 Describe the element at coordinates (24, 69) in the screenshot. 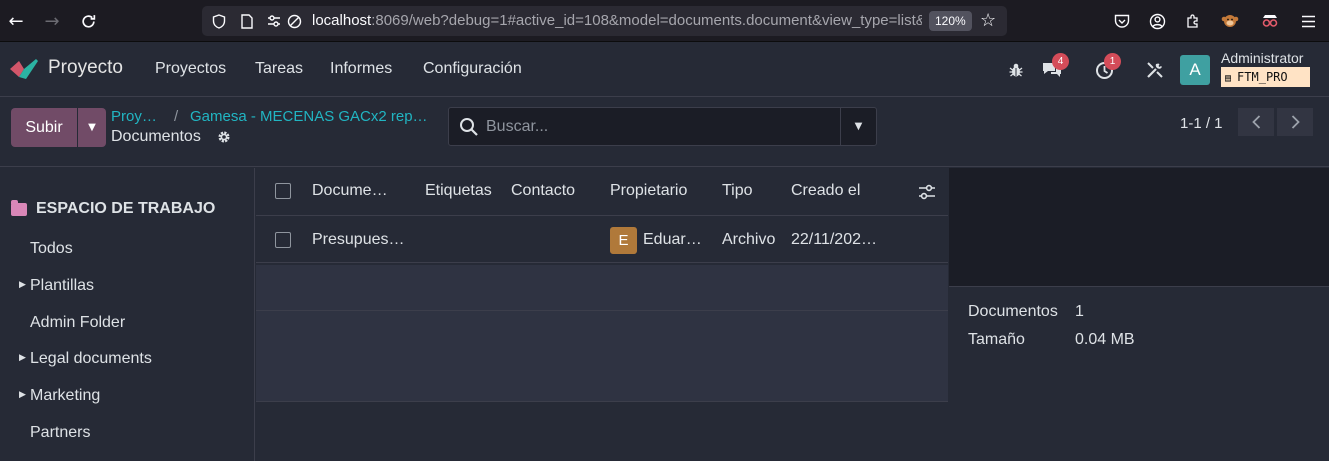

I see `project-app-logo-icon` at that location.